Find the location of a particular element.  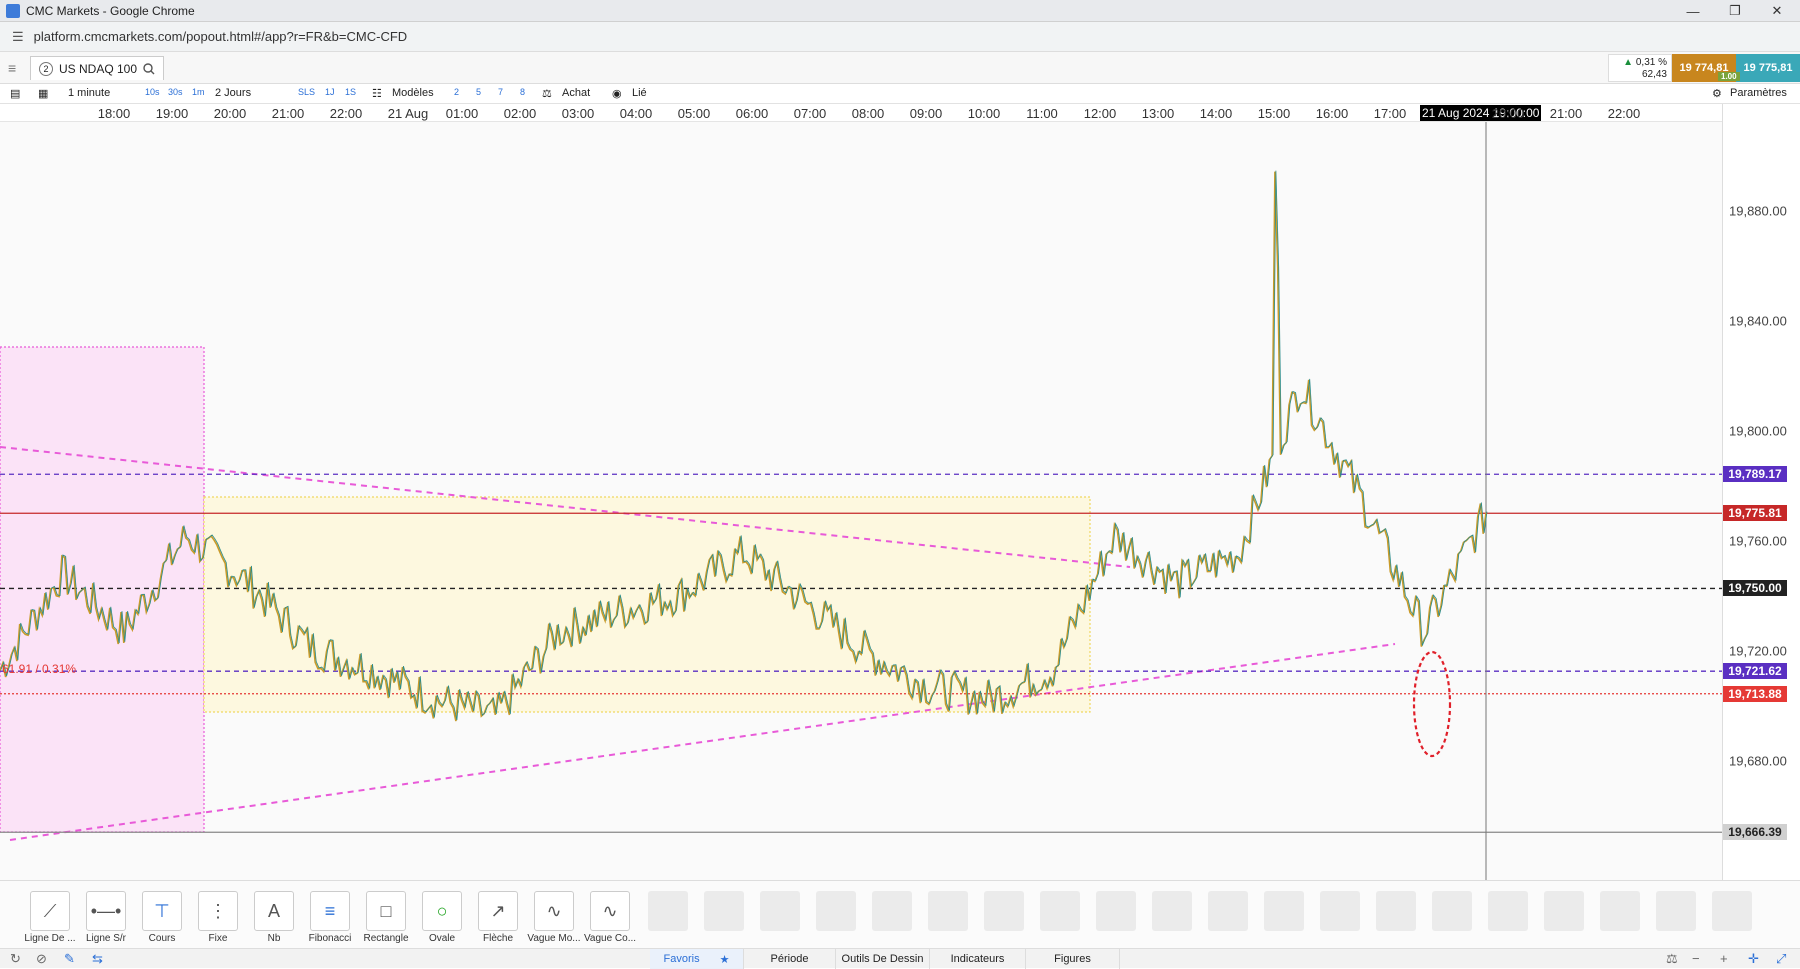

change-percent: 0,31 % is located at coordinates (1651, 62).